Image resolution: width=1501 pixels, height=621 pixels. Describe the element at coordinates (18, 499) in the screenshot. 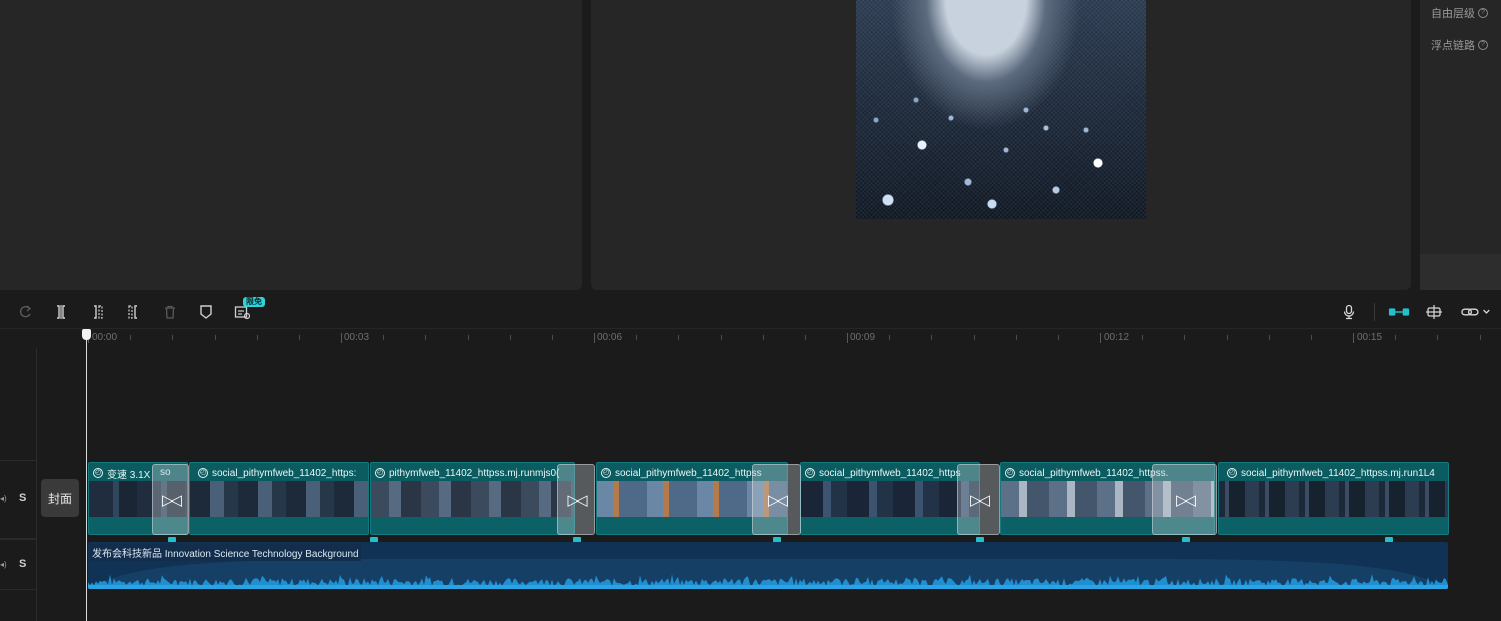

I see `video-track-header: ◂) S` at that location.